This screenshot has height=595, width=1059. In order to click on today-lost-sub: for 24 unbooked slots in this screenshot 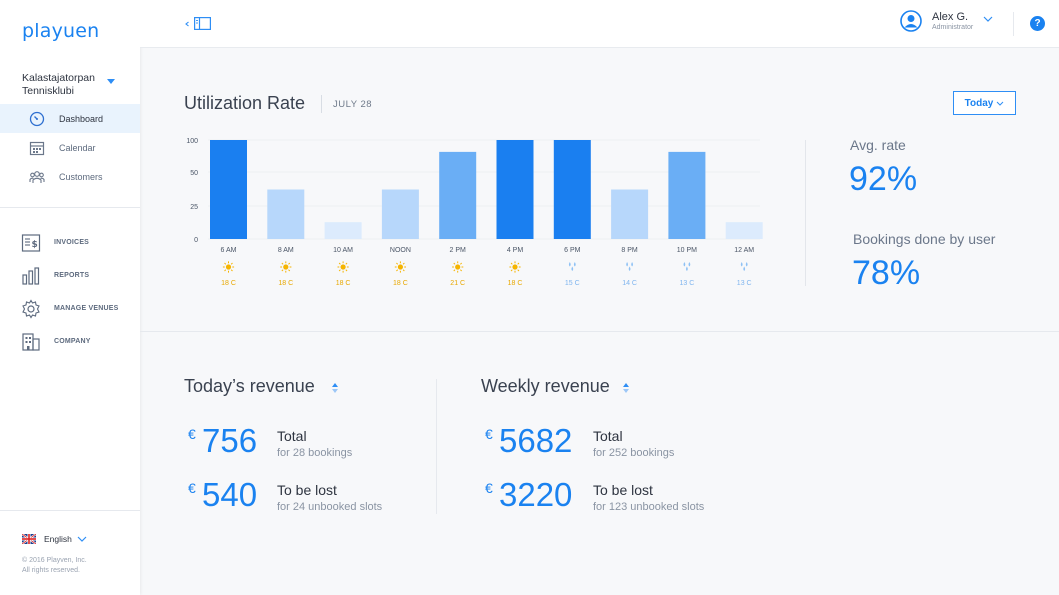, I will do `click(330, 507)`.